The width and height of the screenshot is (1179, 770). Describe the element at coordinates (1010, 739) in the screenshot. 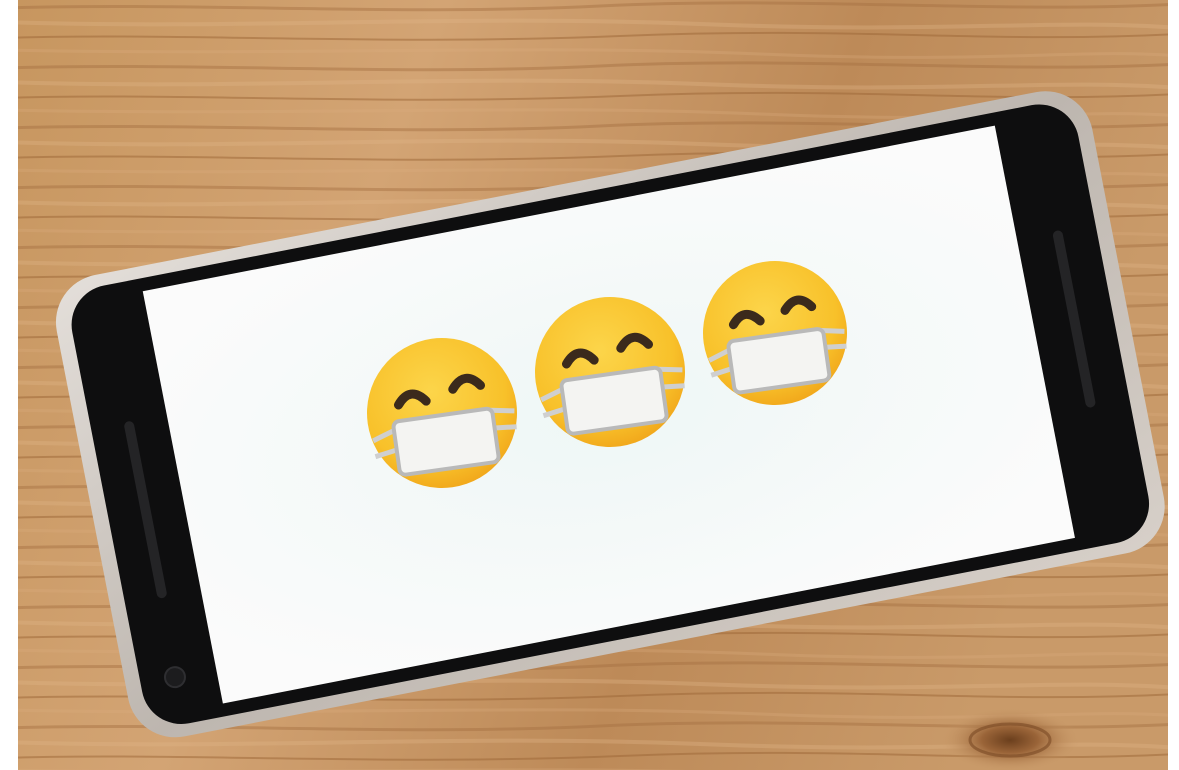

I see `wood-knot` at that location.